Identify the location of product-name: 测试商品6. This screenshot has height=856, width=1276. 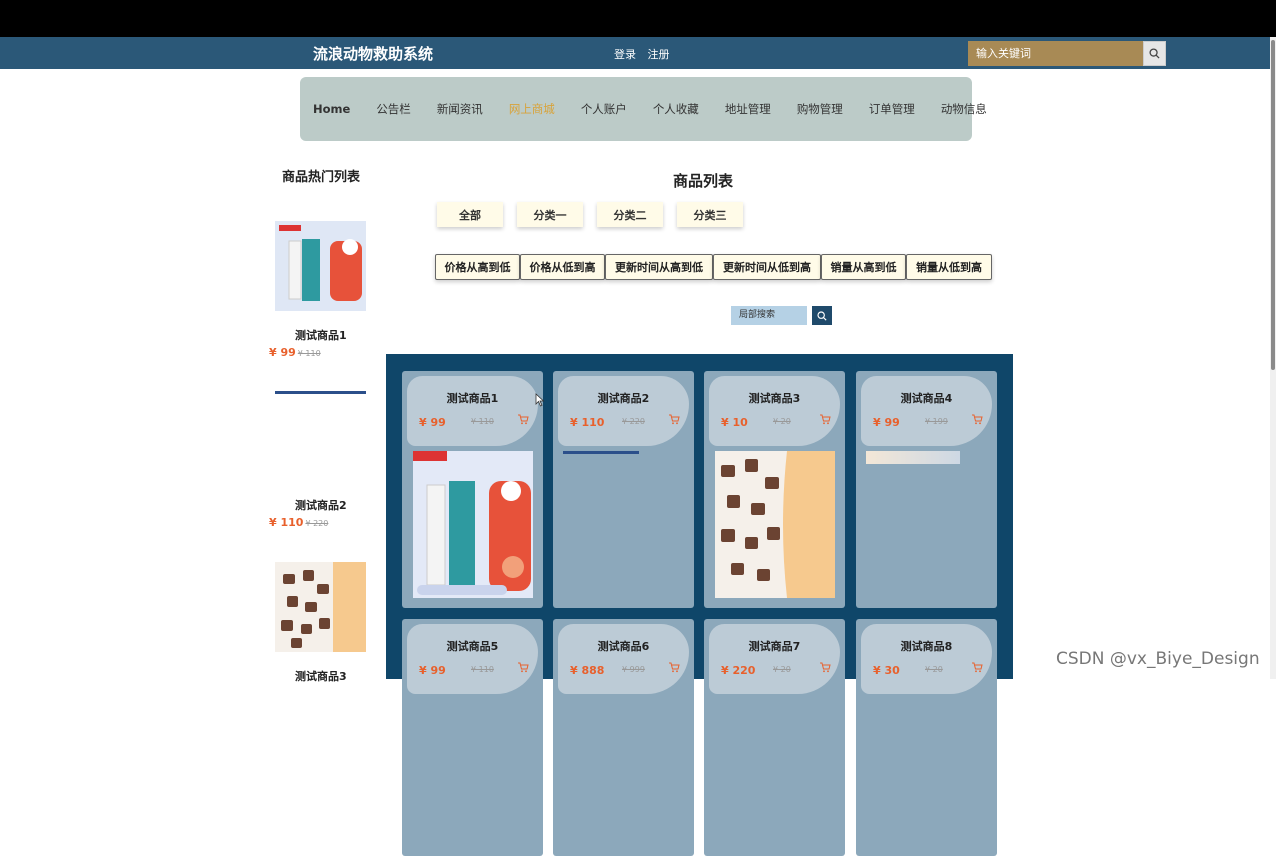
(623, 646).